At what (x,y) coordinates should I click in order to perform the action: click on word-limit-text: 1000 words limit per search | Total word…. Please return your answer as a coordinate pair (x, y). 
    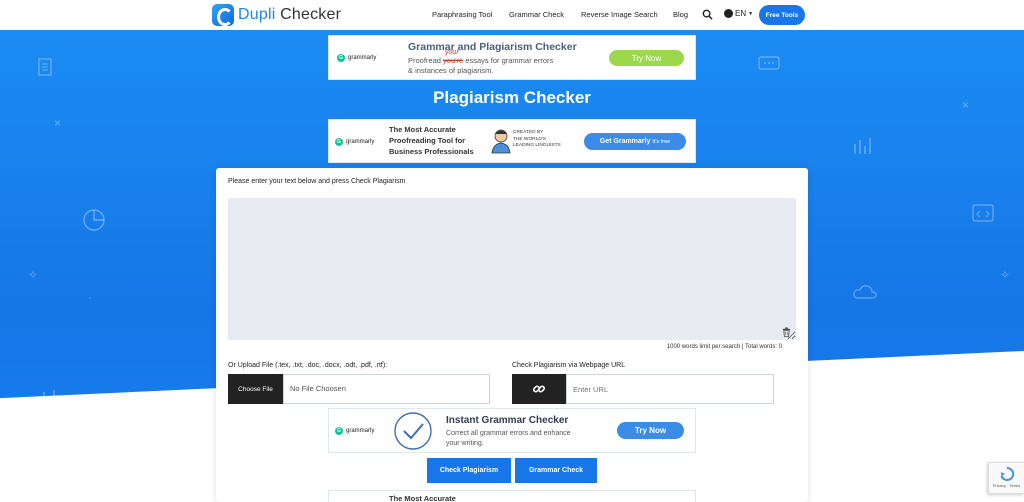
    Looking at the image, I should click on (724, 347).